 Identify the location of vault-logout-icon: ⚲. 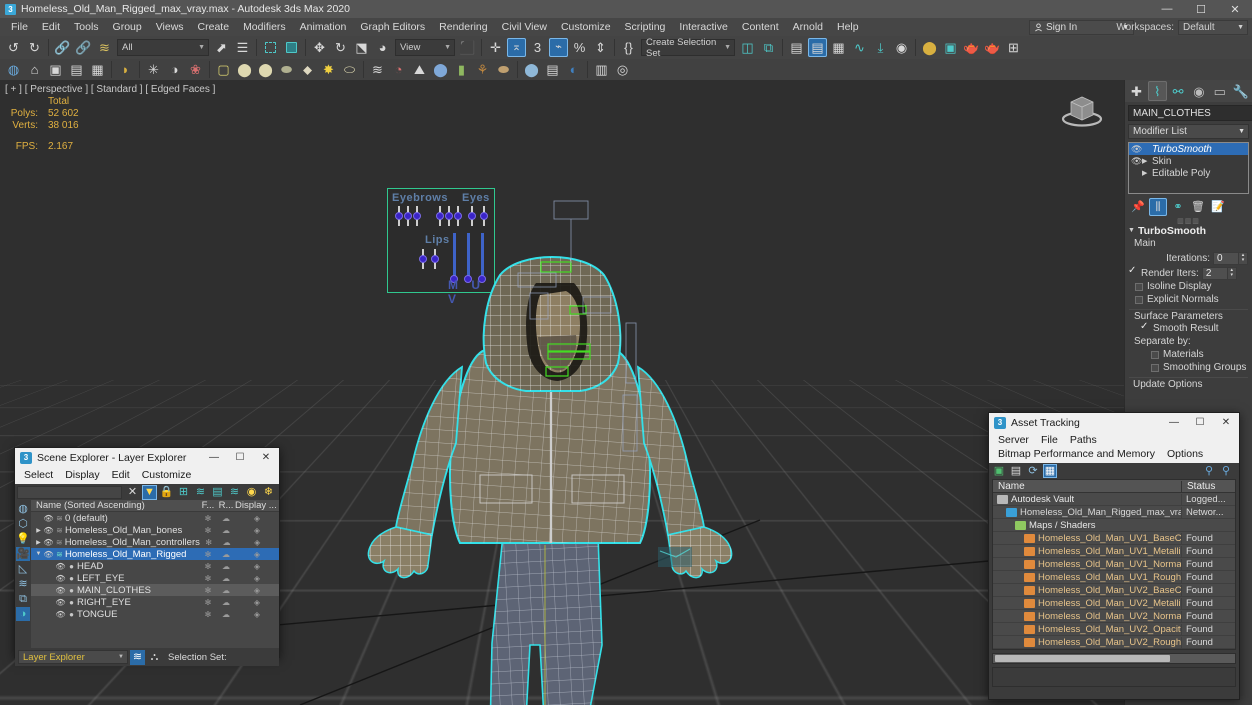
(1226, 471).